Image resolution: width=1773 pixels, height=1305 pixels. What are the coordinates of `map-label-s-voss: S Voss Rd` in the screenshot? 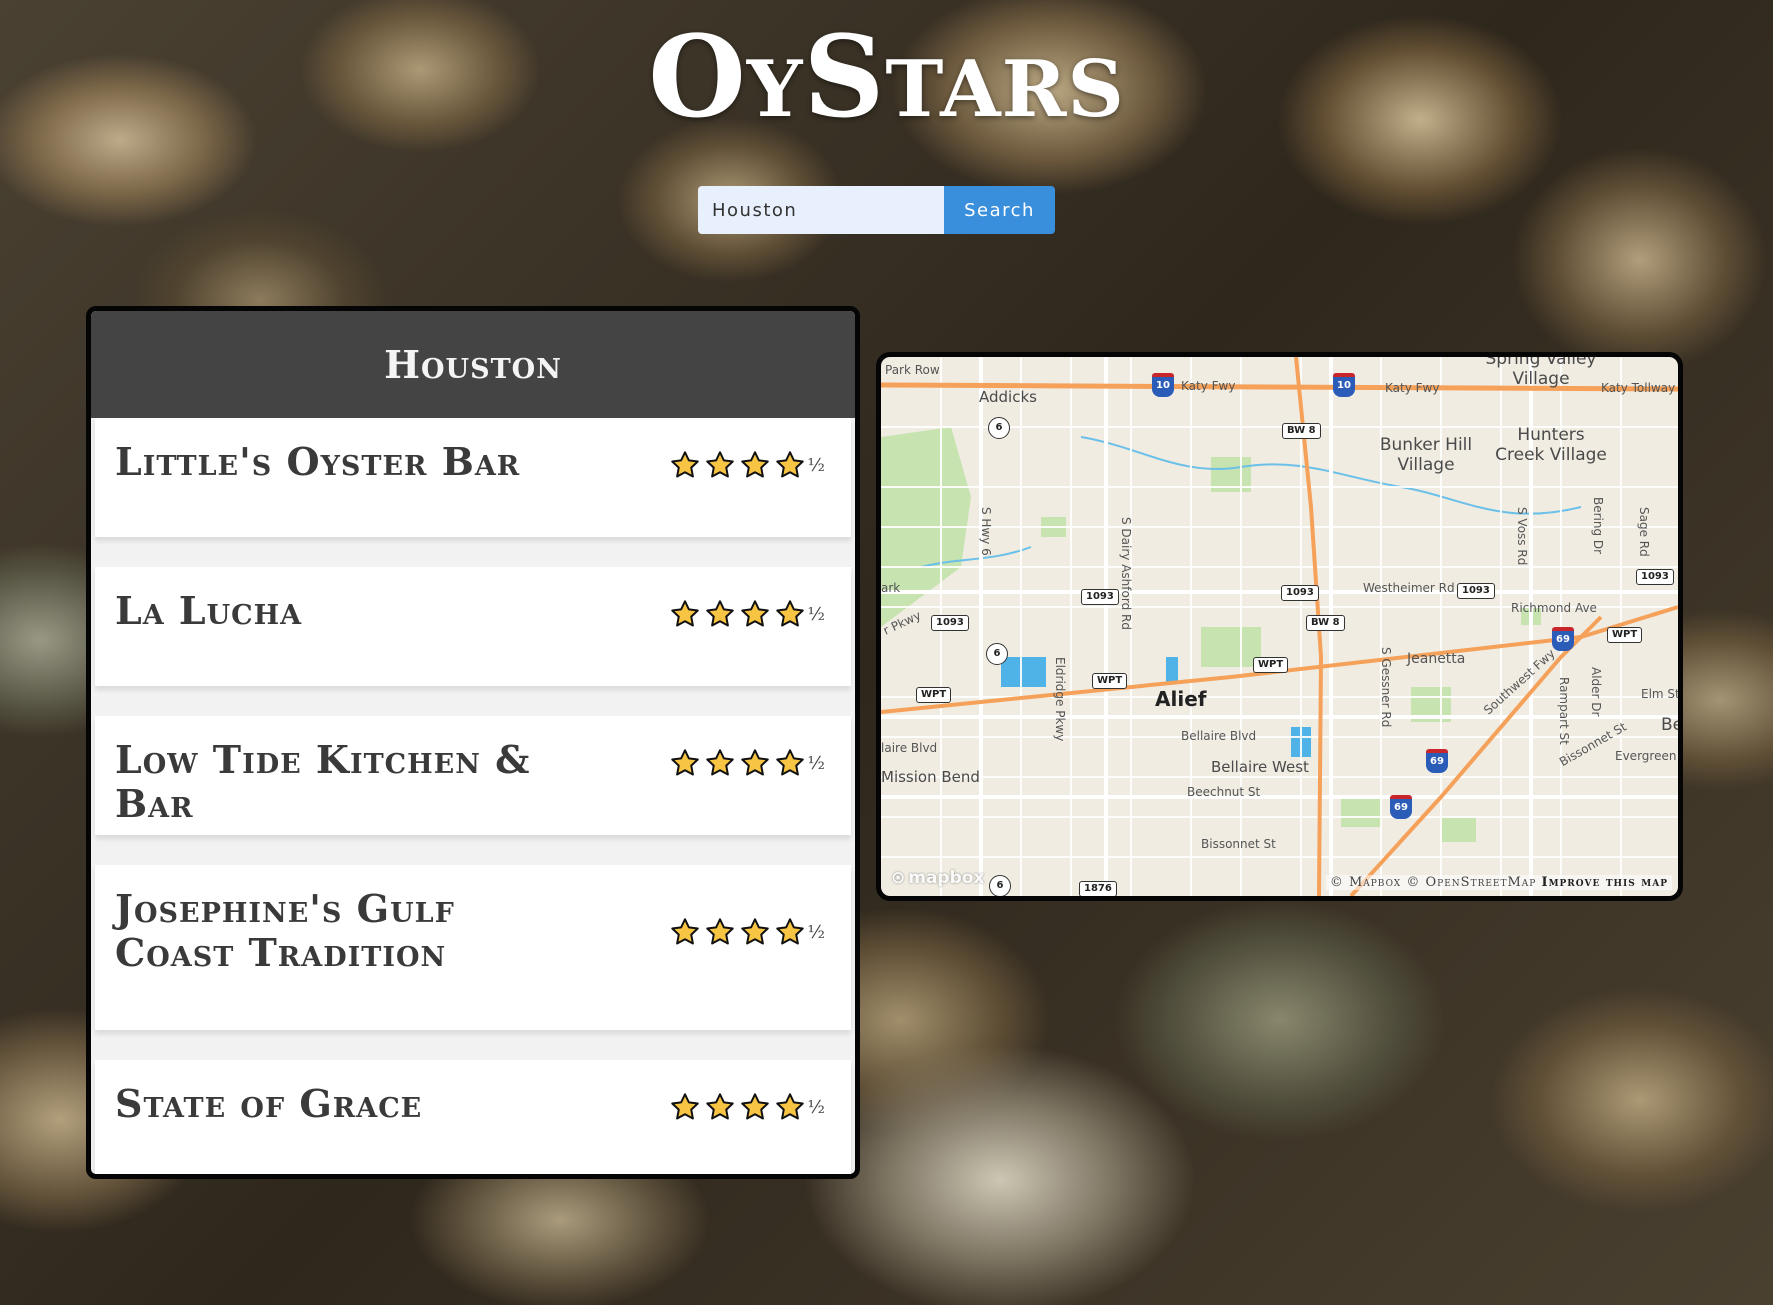 It's located at (1522, 536).